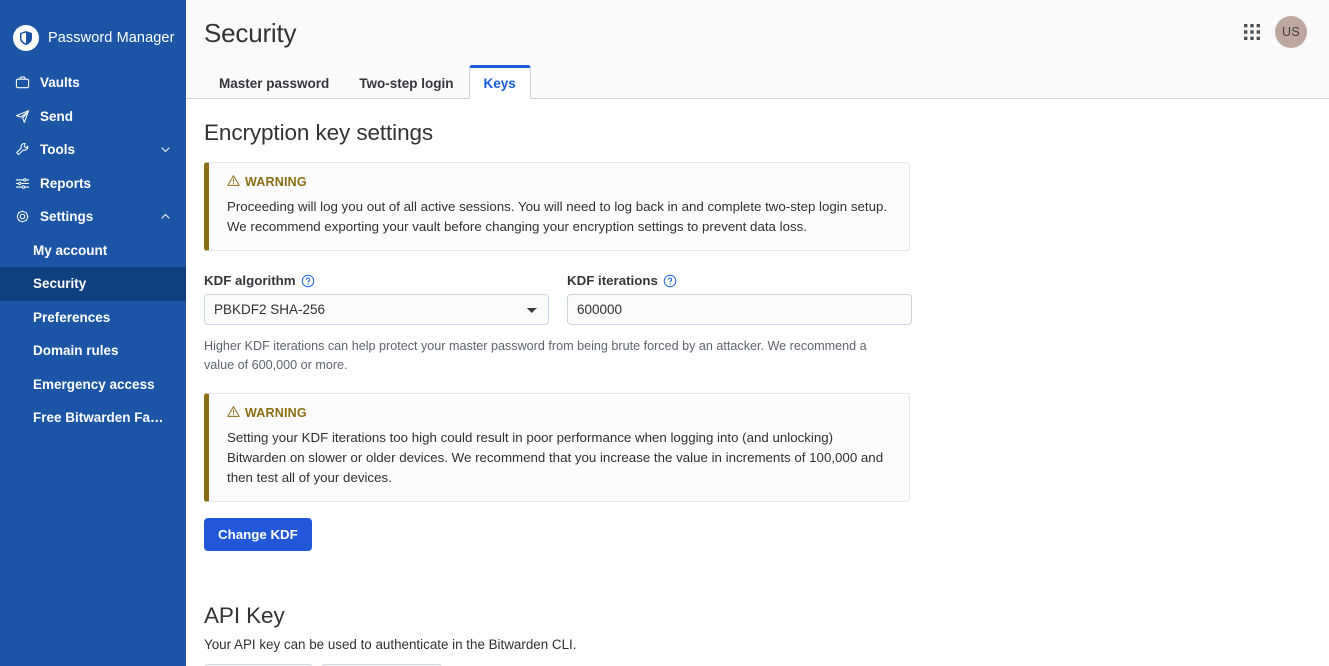  Describe the element at coordinates (60, 83) in the screenshot. I see `sidebar-item-label: Vaults` at that location.